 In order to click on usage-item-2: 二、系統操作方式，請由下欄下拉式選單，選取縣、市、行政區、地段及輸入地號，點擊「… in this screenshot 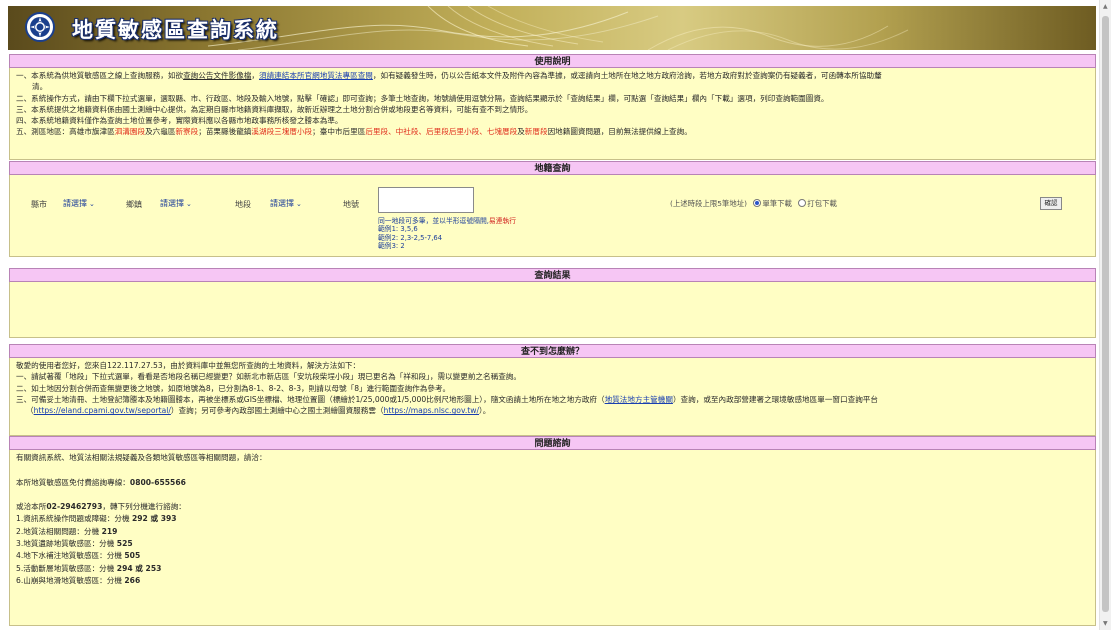, I will do `click(422, 98)`.